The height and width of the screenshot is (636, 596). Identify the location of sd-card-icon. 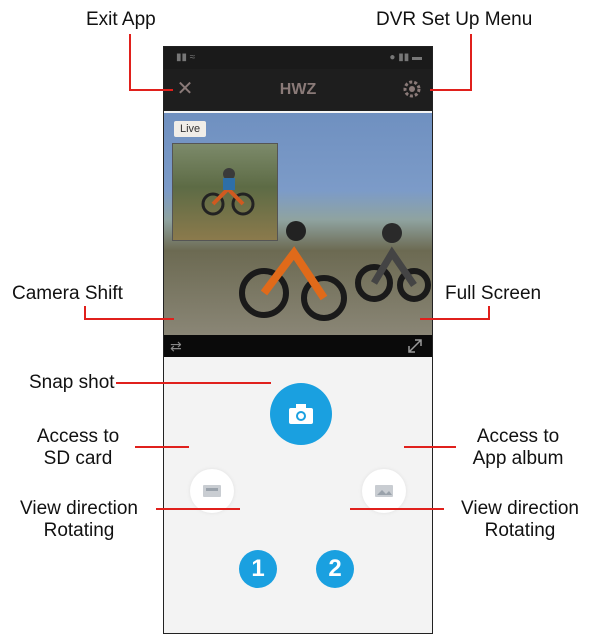
(212, 491).